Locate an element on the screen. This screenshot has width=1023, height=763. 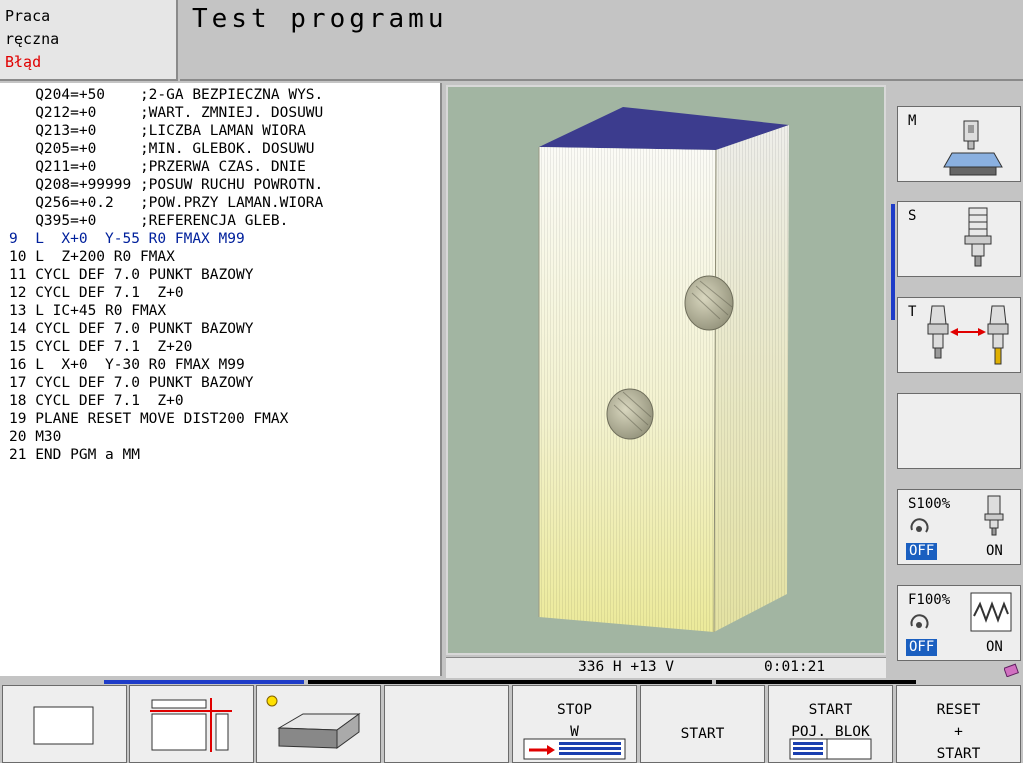
program-line: Q208=+99999 ;POSUW RUCHU POWROTN. is located at coordinates (166, 185).